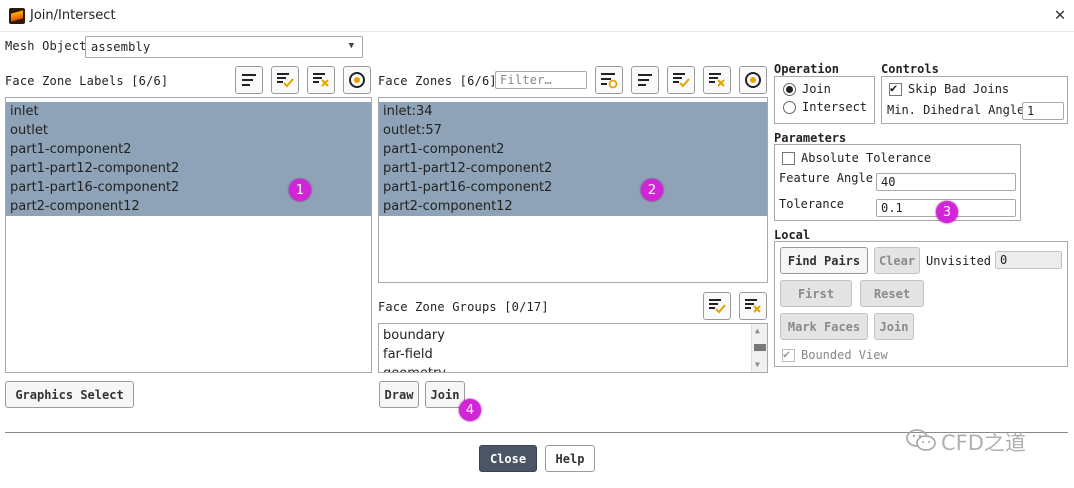  What do you see at coordinates (812, 204) in the screenshot?
I see `tolerance-label: Tolerance` at bounding box center [812, 204].